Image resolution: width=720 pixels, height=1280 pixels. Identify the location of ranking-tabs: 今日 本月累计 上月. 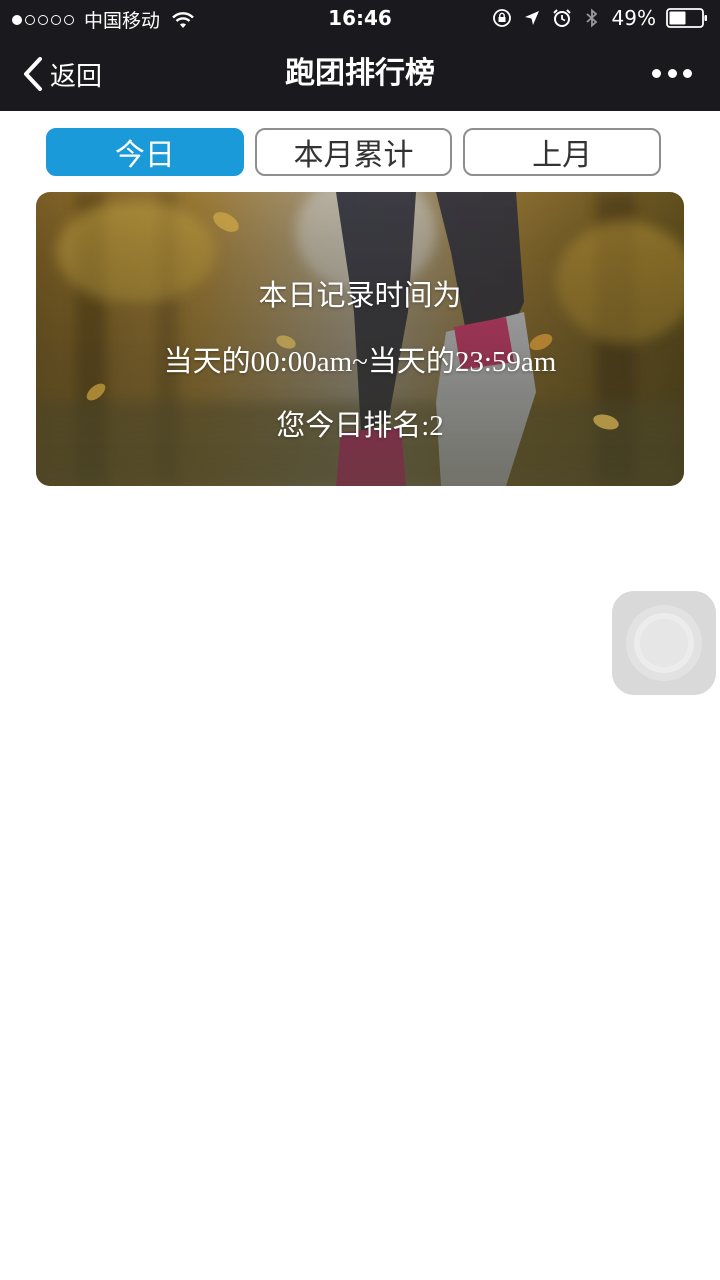
(354, 152).